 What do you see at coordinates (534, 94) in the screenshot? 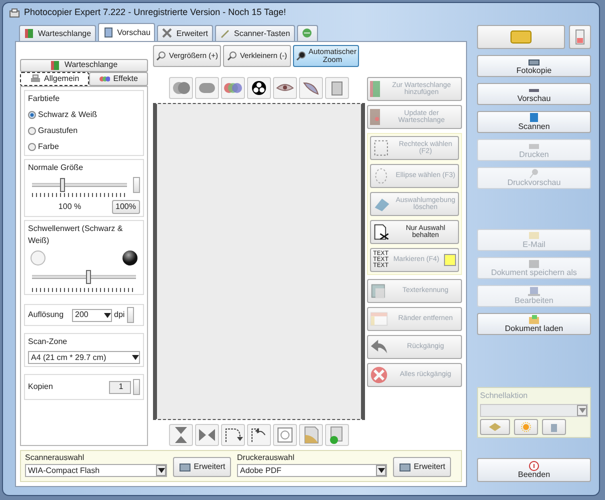
I see `function-button: Vorschau` at bounding box center [534, 94].